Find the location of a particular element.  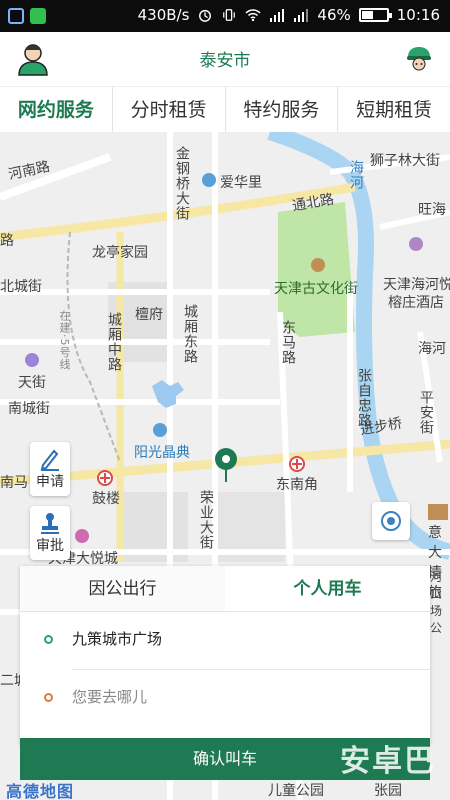

battery-percent: 46% is located at coordinates (334, 15).